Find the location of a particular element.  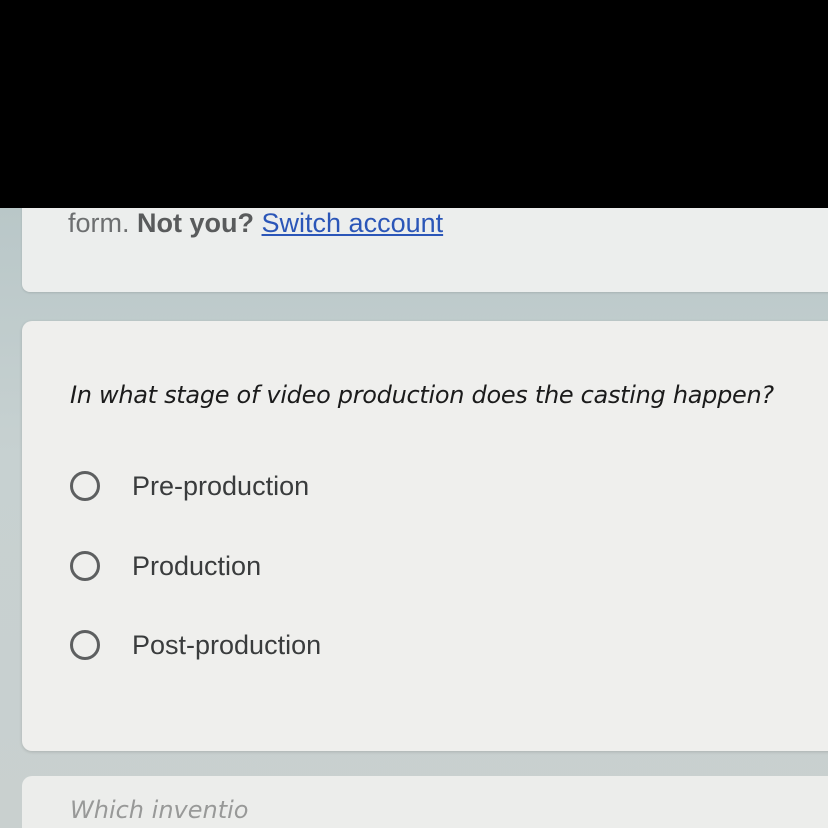

option-label: Production is located at coordinates (197, 565).